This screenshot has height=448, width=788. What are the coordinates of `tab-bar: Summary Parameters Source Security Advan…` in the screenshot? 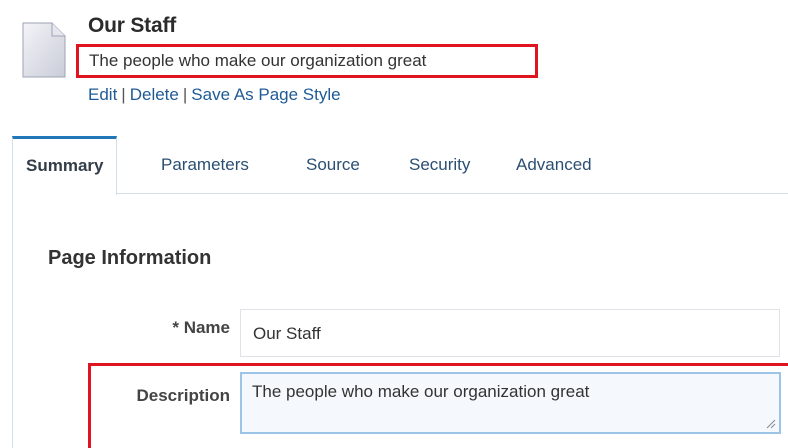 It's located at (400, 165).